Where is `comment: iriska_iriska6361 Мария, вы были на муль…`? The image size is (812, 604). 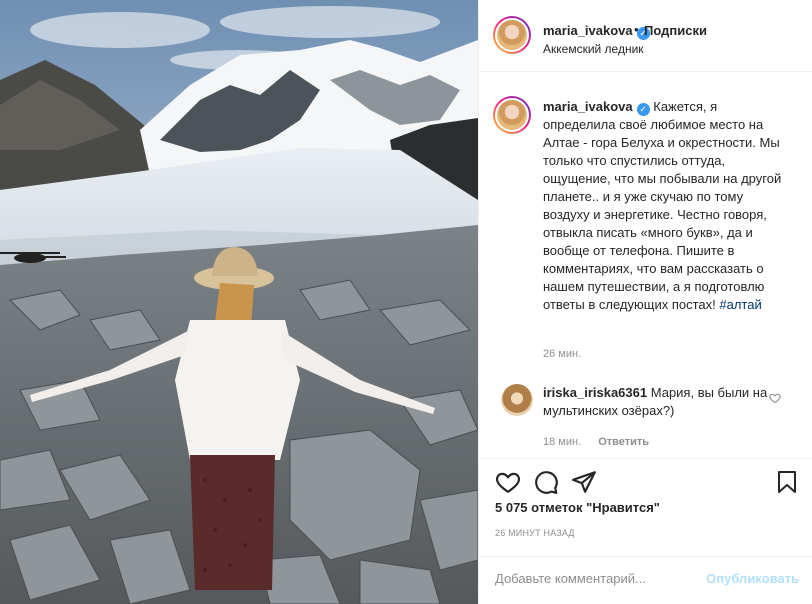
comment: iriska_iriska6361 Мария, вы были на муль… is located at coordinates (658, 402).